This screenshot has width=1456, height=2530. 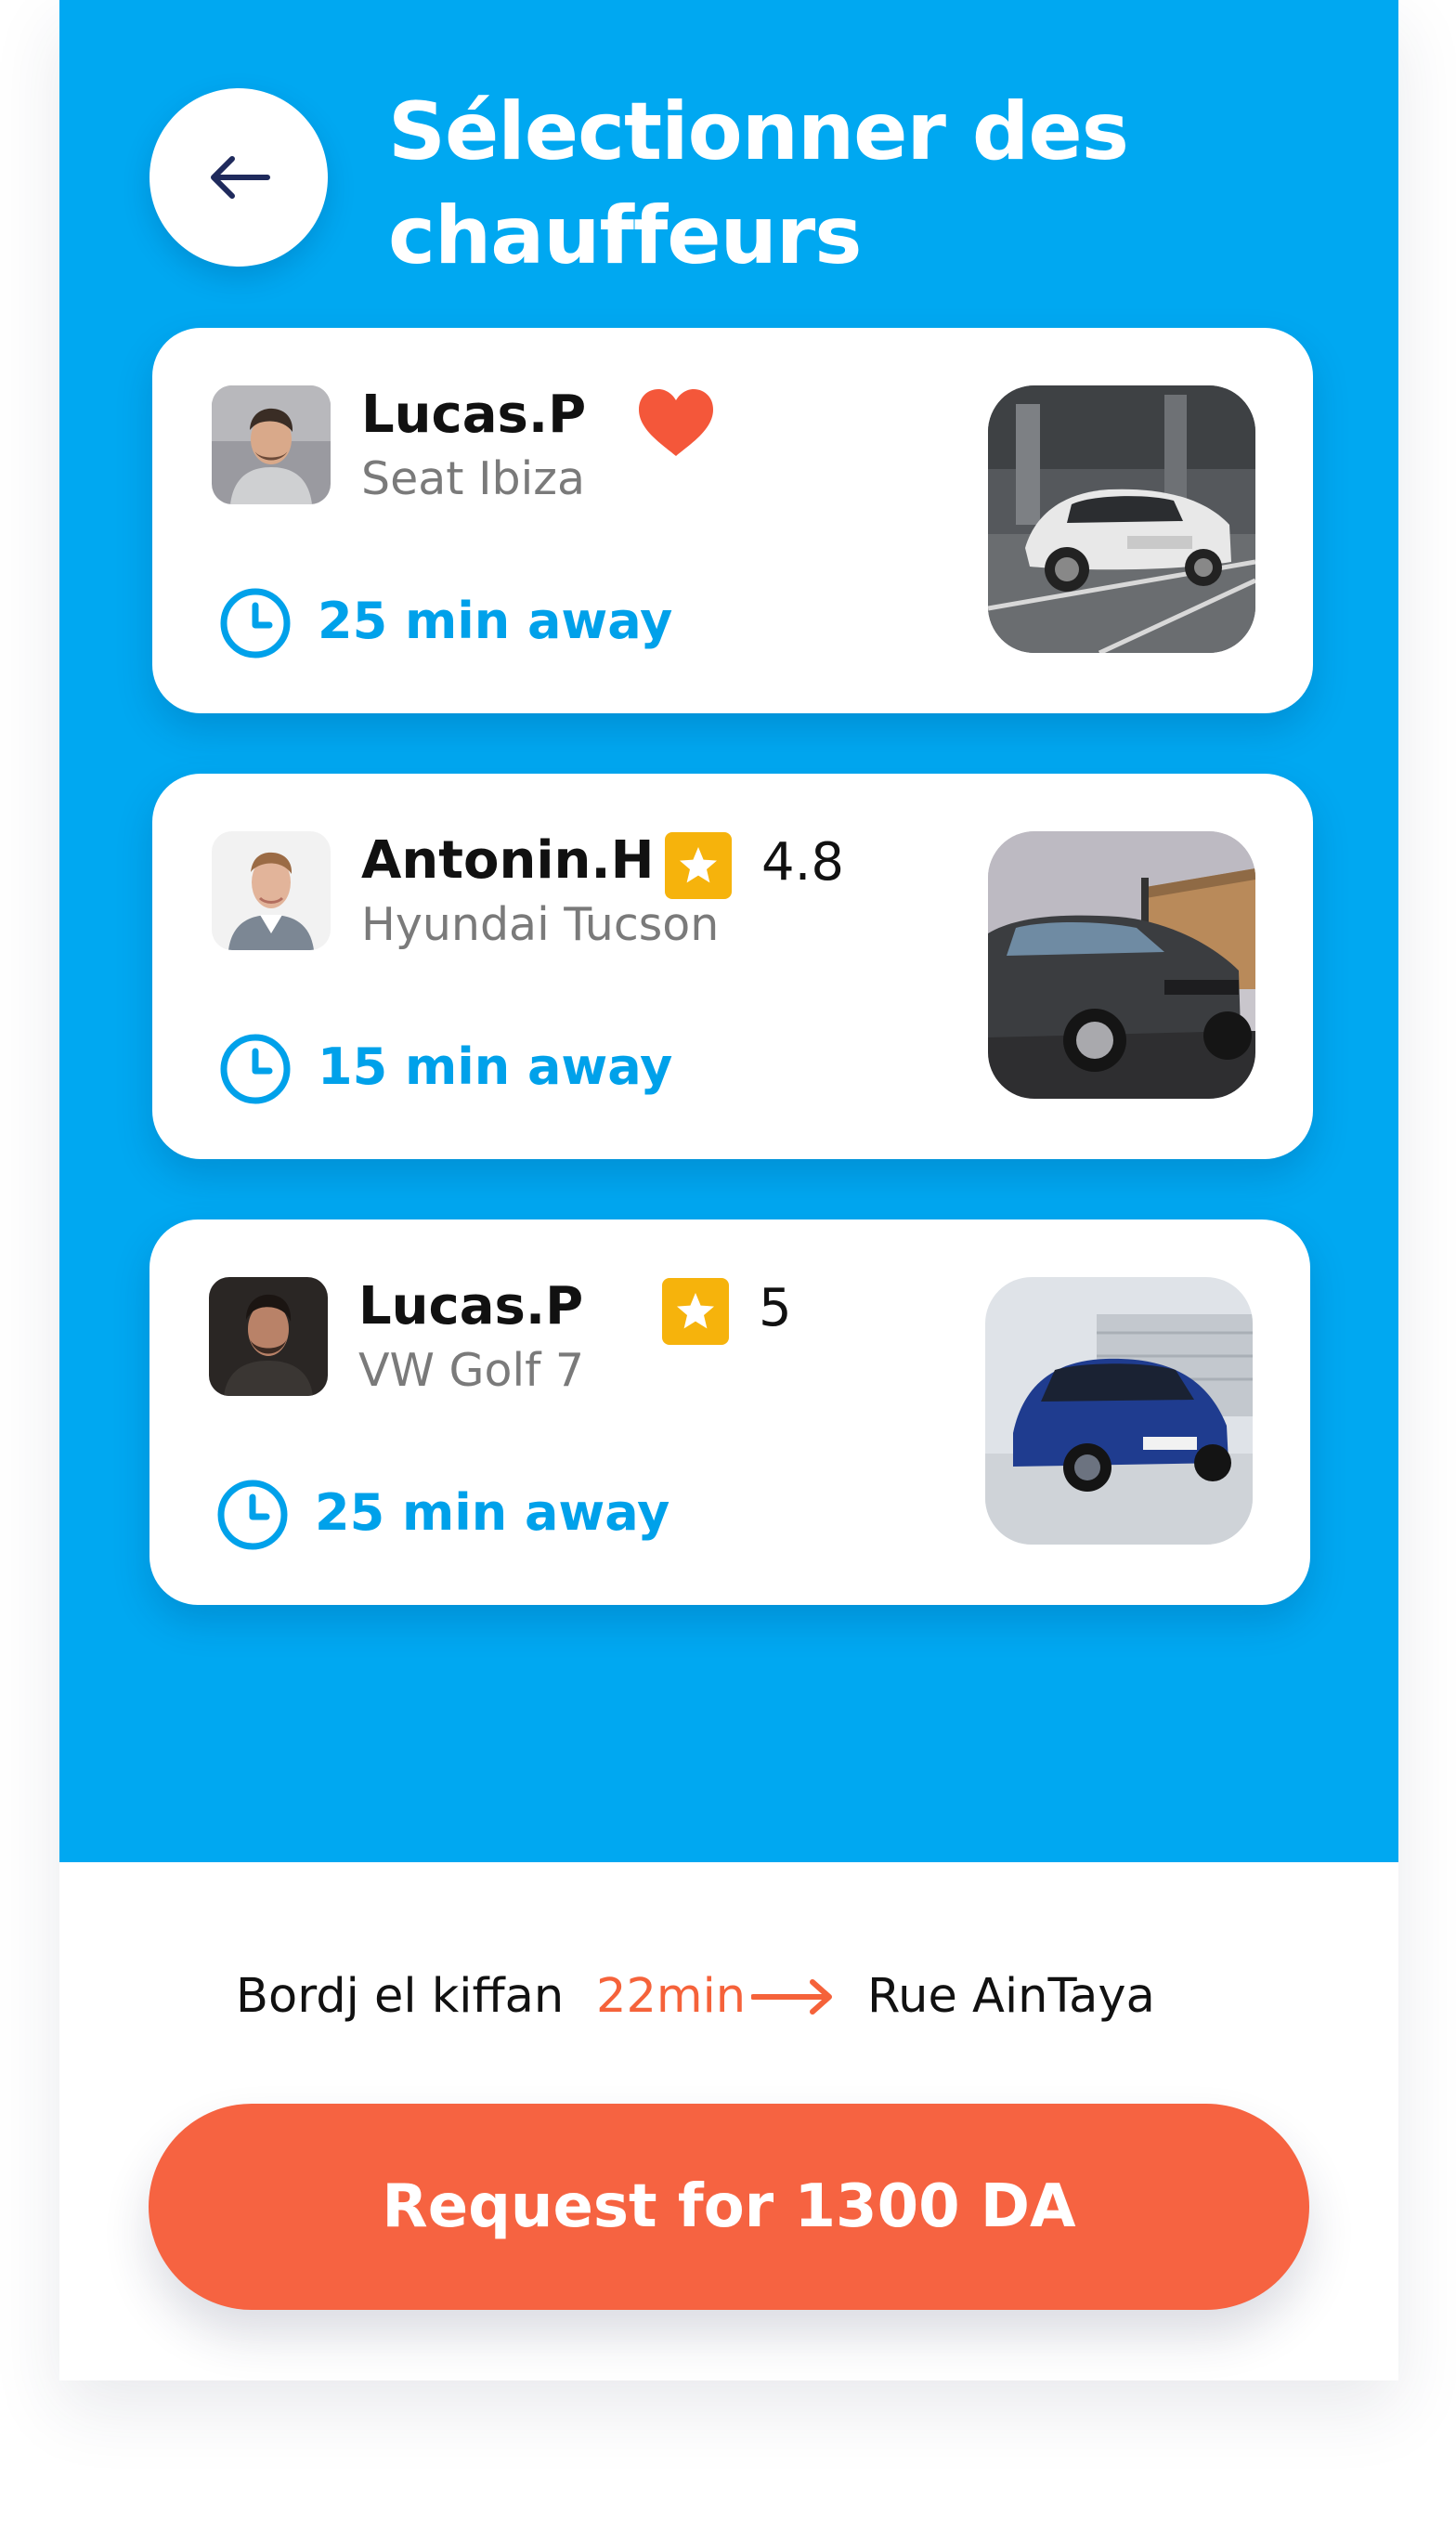 I want to click on route-duration: 22min, so click(x=671, y=1997).